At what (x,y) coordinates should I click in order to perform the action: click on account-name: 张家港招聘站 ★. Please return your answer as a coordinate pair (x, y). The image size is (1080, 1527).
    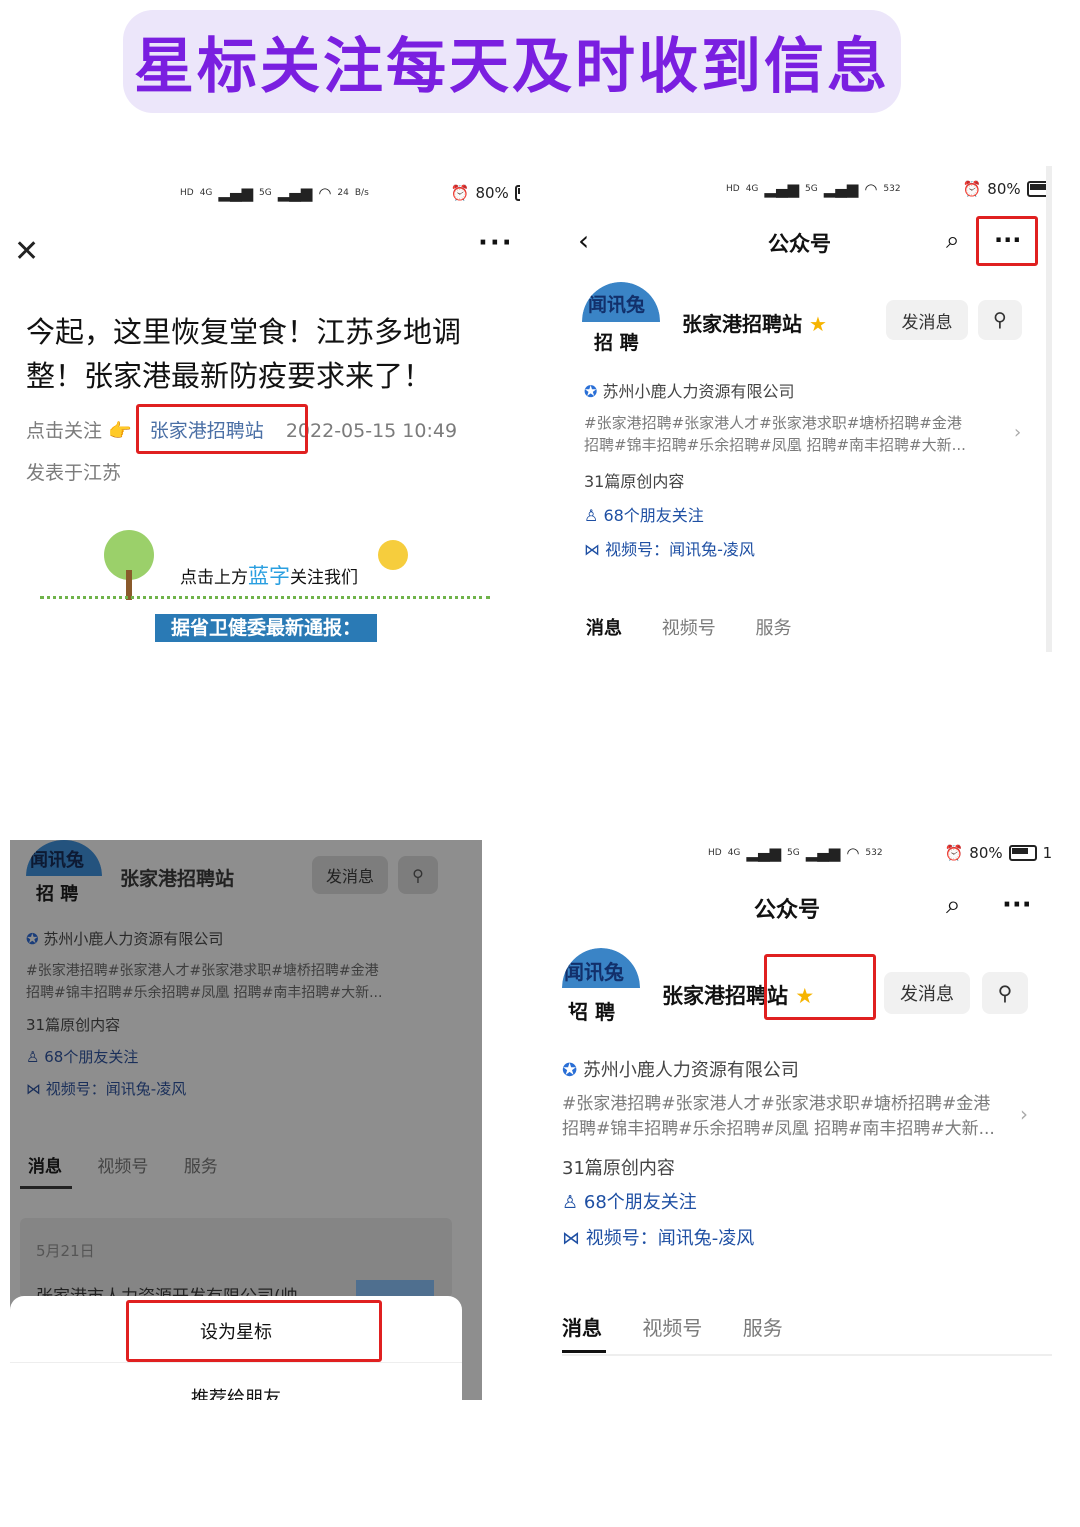
    Looking at the image, I should click on (754, 324).